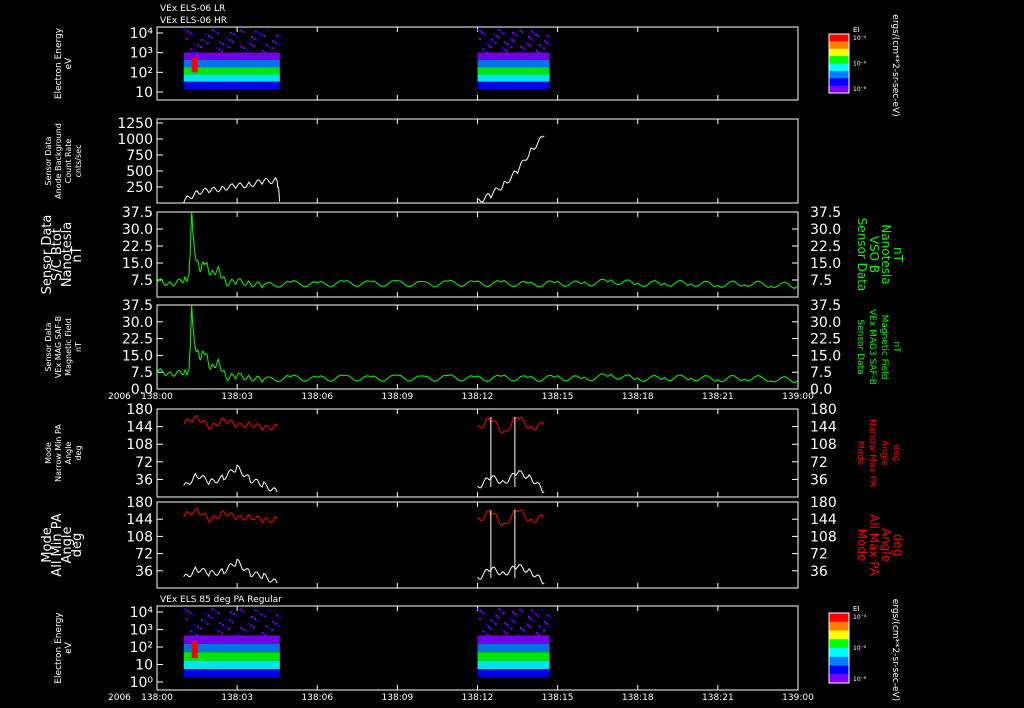  What do you see at coordinates (638, 397) in the screenshot?
I see `time-axis-tick-label: 138:18` at bounding box center [638, 397].